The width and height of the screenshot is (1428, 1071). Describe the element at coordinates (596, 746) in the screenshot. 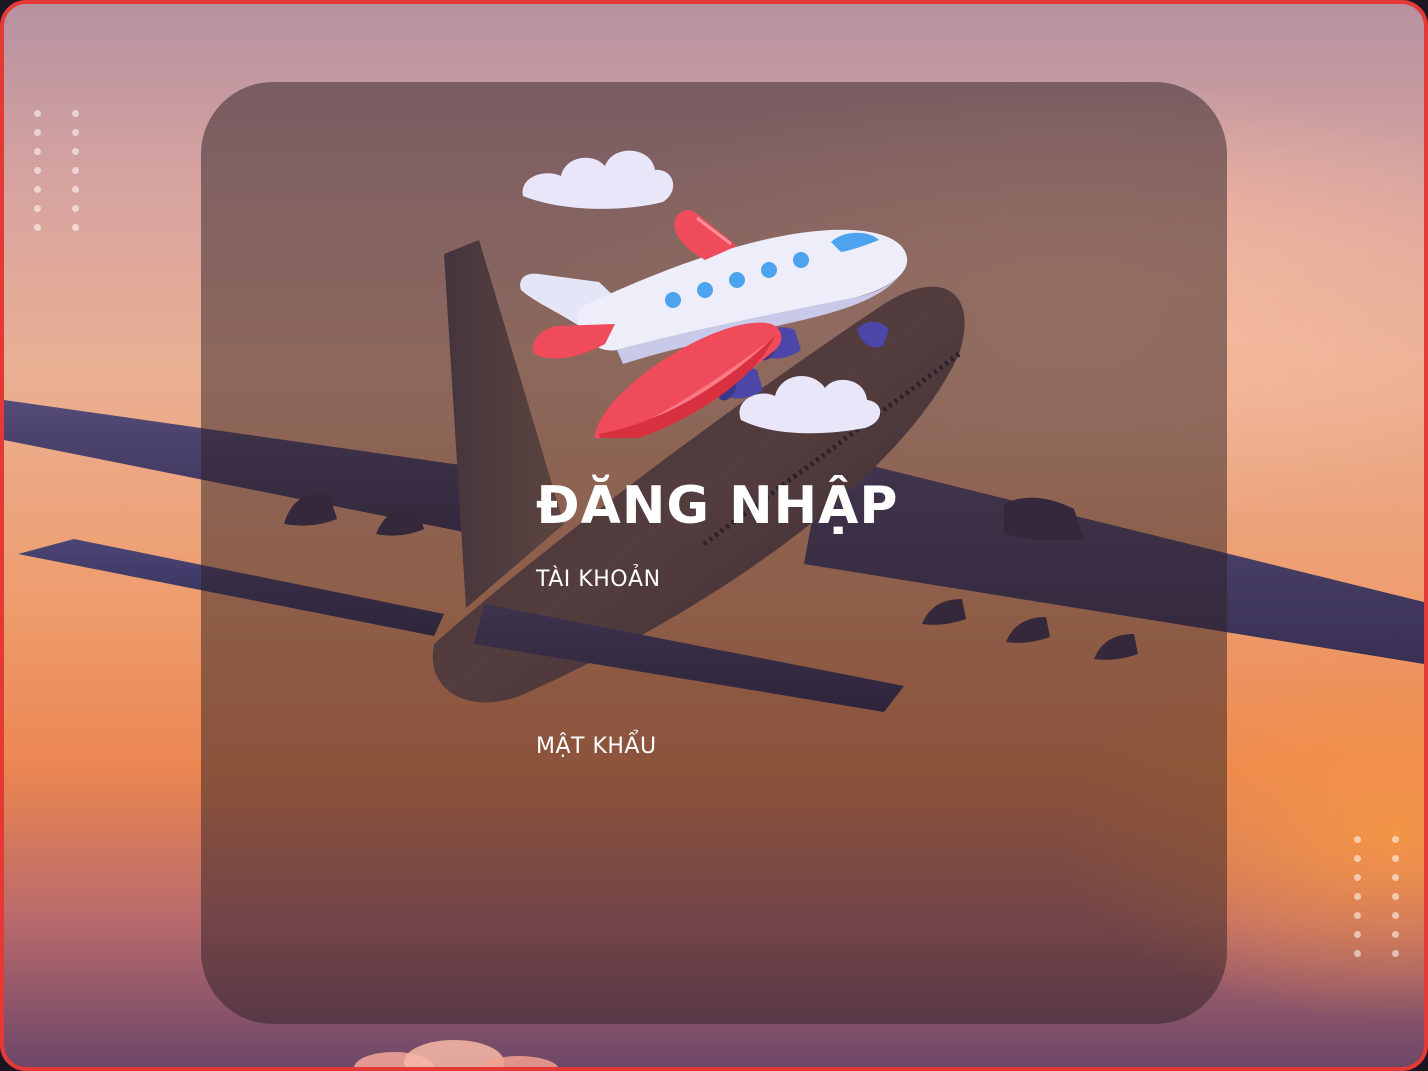

I see `password-label: MẬT KHẨU` at that location.